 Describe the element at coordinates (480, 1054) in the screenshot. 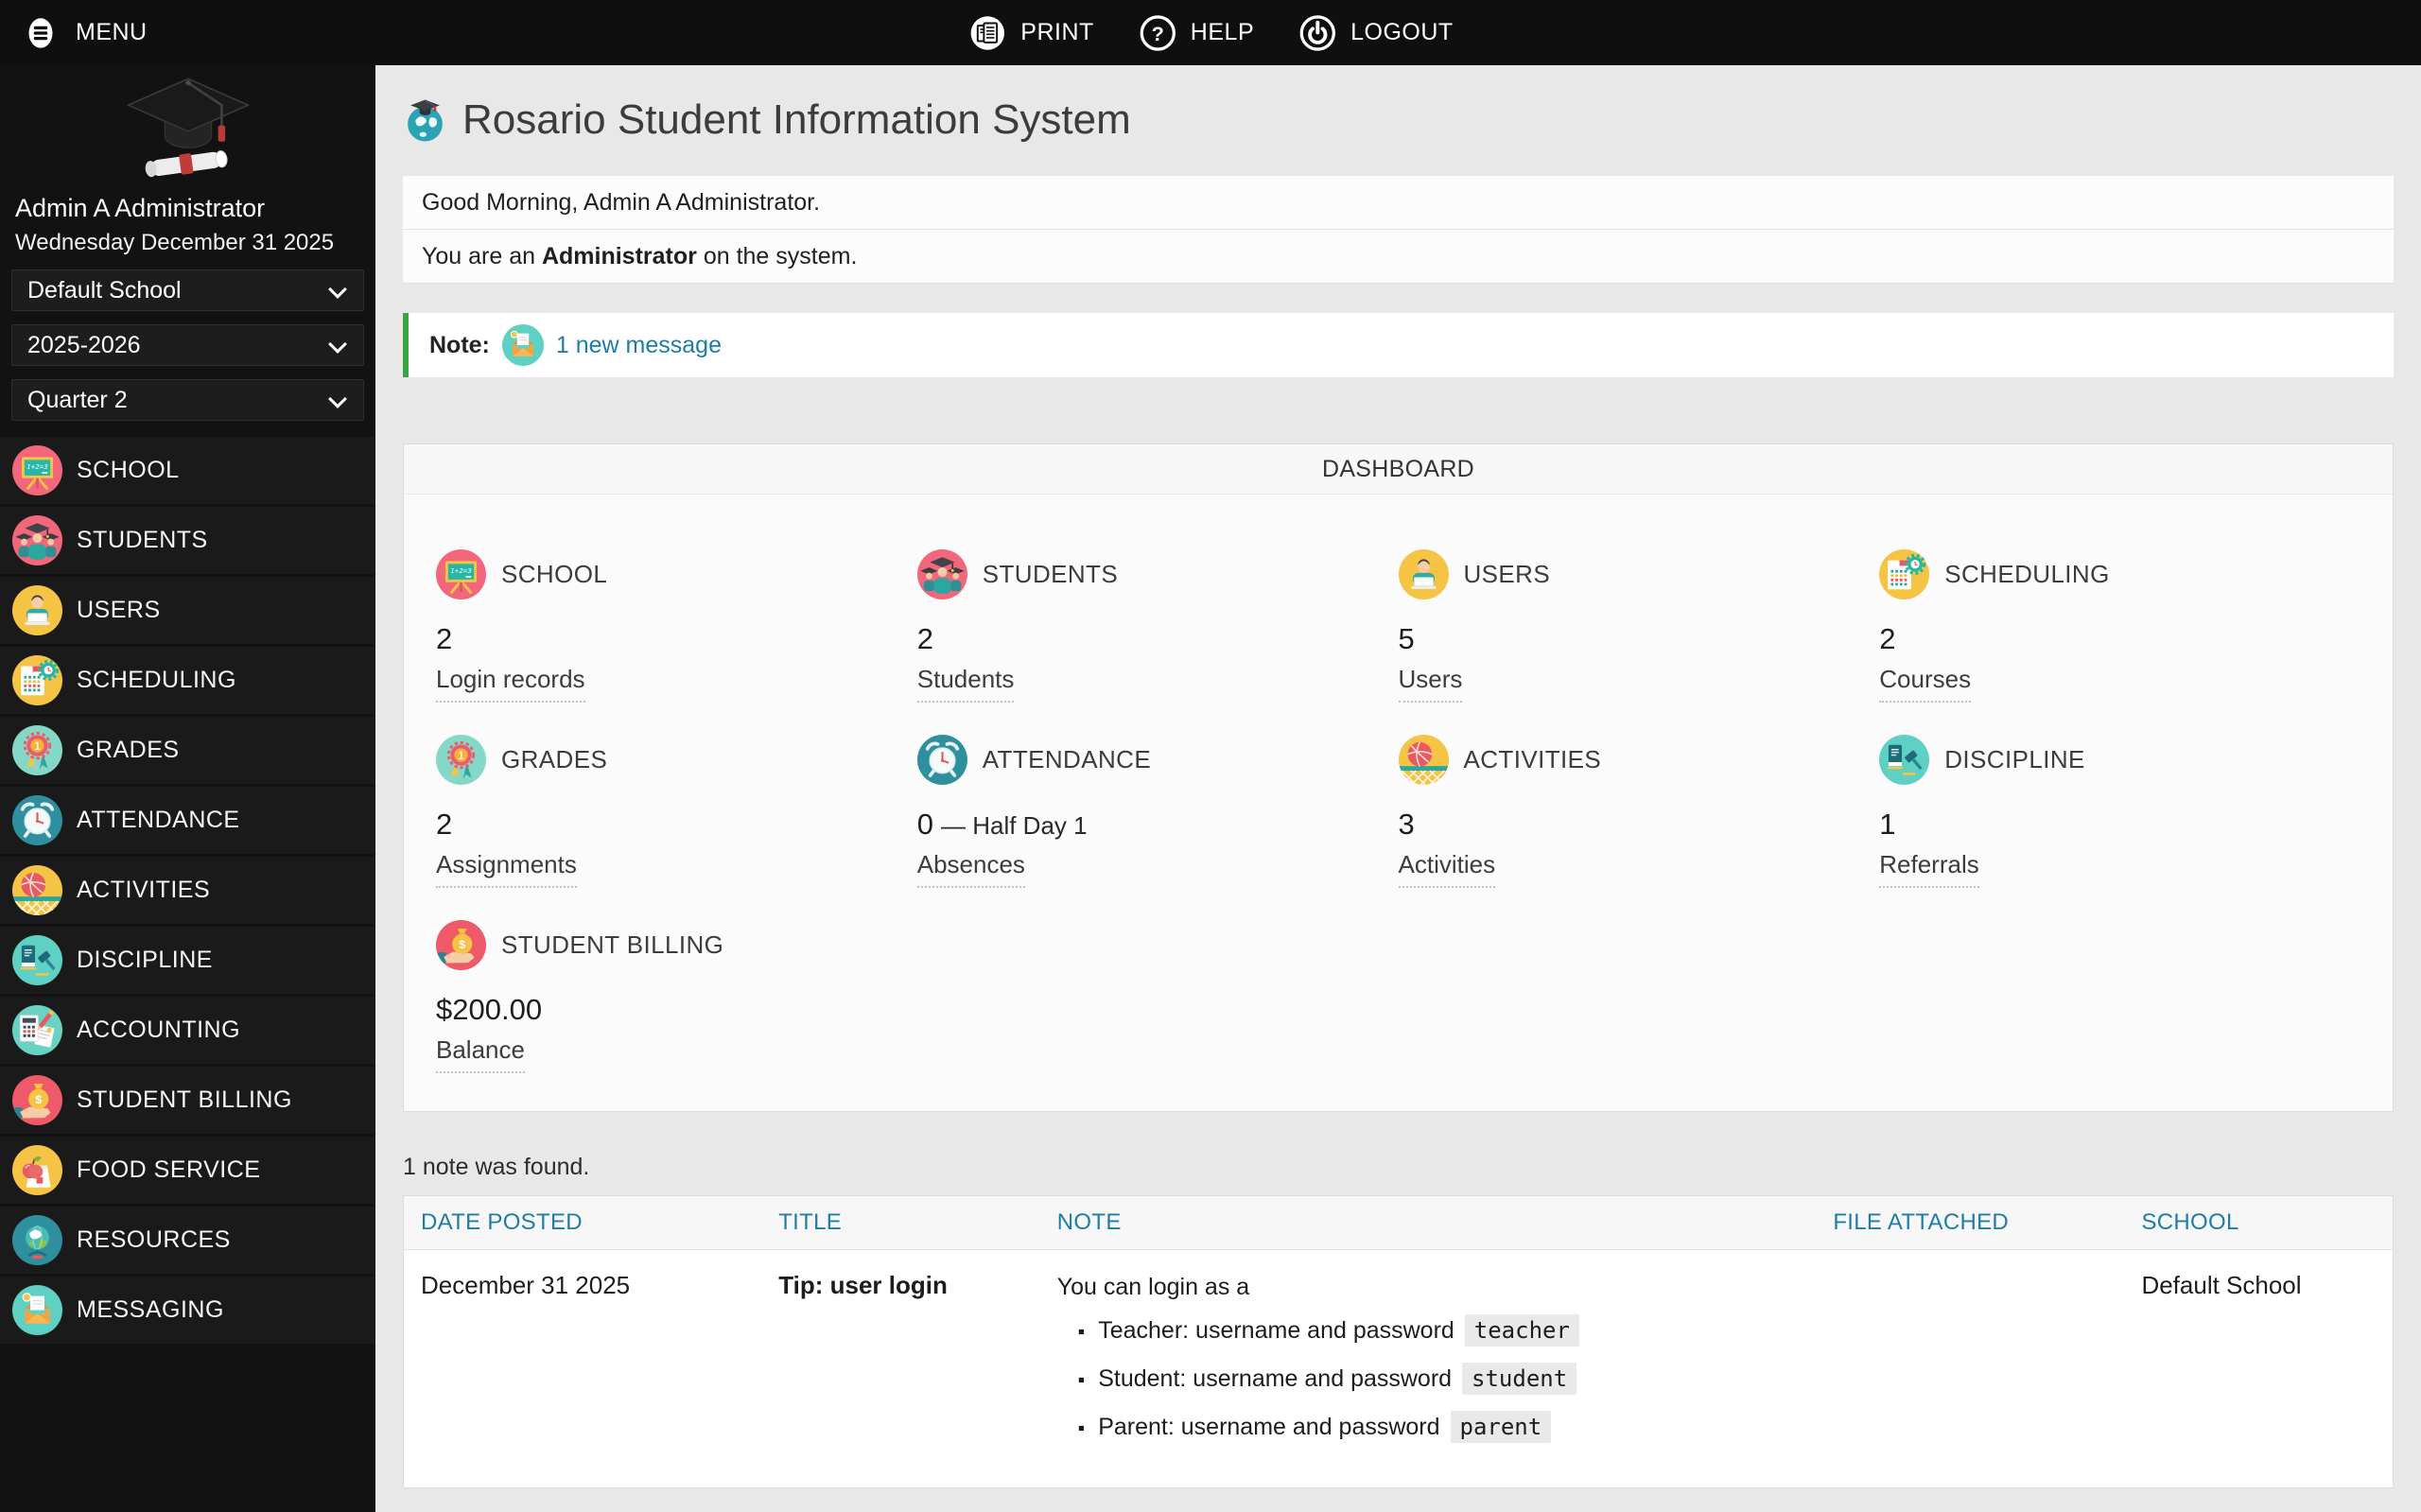

I see `card-link: Balance` at that location.